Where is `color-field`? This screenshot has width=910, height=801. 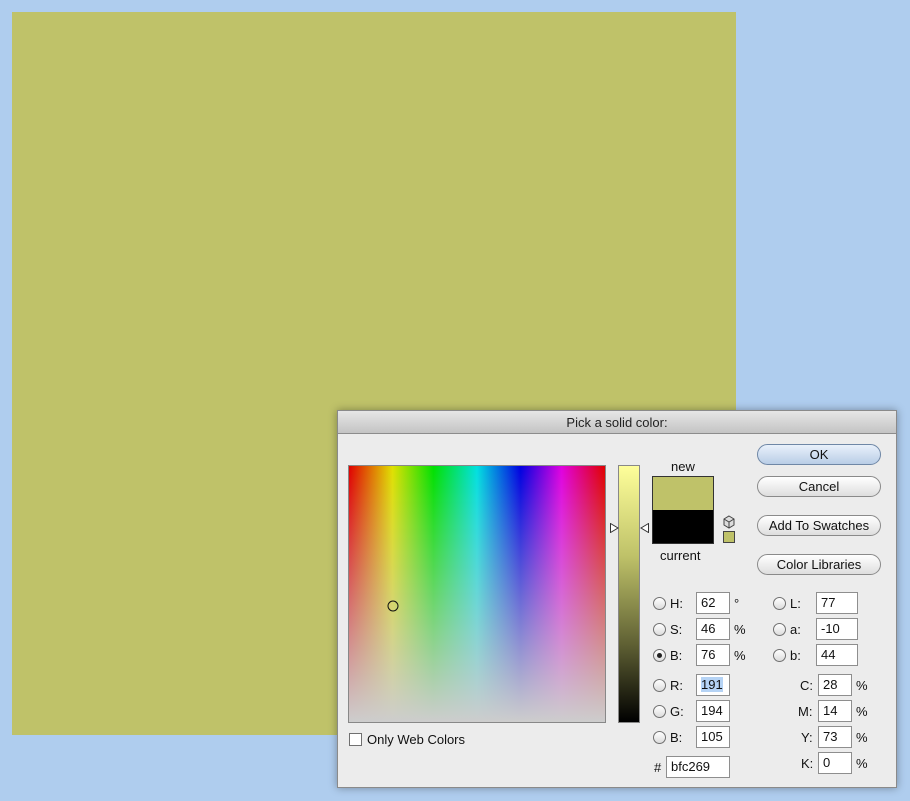 color-field is located at coordinates (477, 594).